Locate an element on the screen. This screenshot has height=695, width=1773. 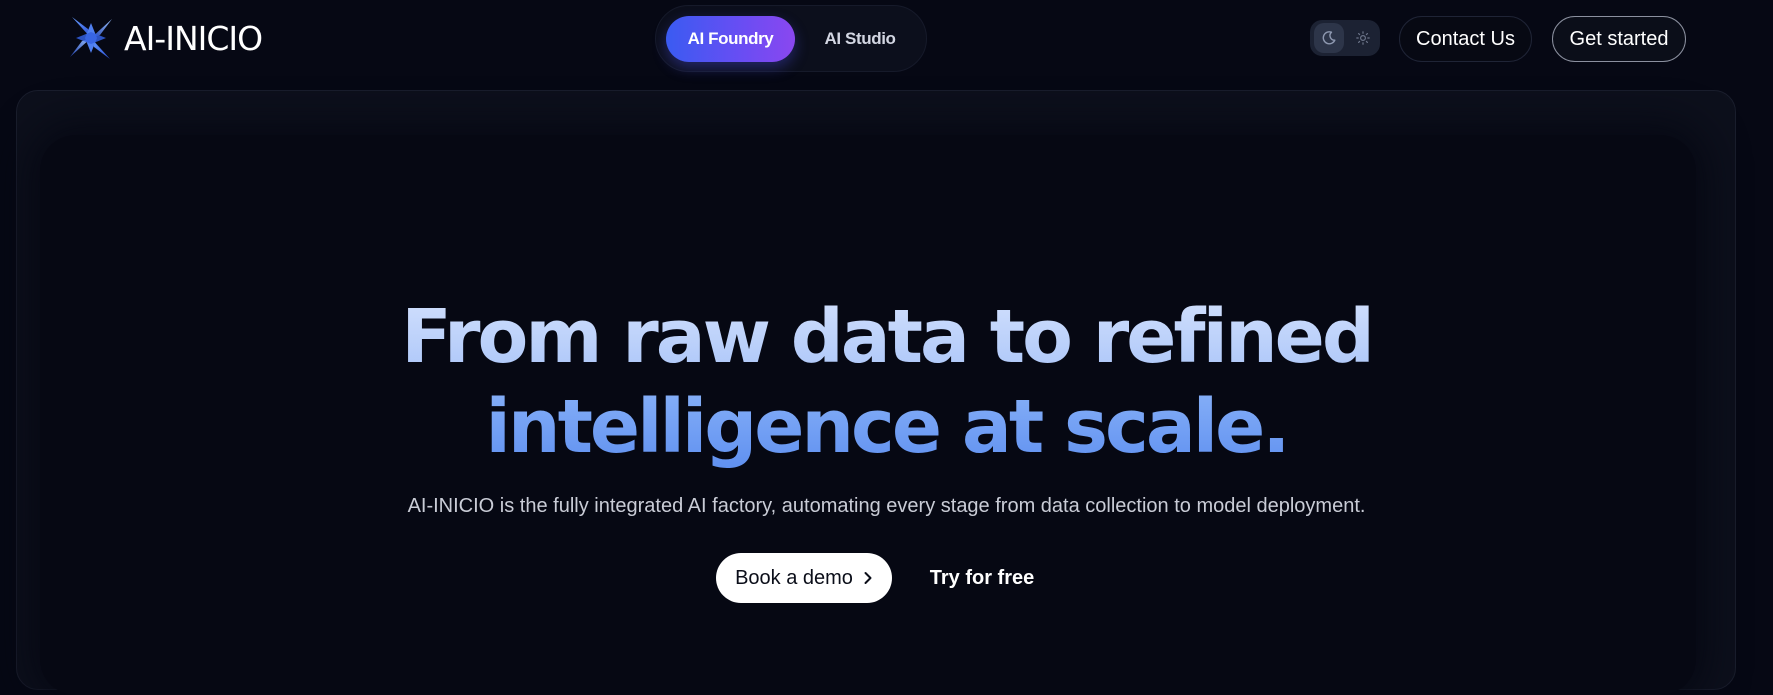
chevron-right-icon is located at coordinates (868, 578).